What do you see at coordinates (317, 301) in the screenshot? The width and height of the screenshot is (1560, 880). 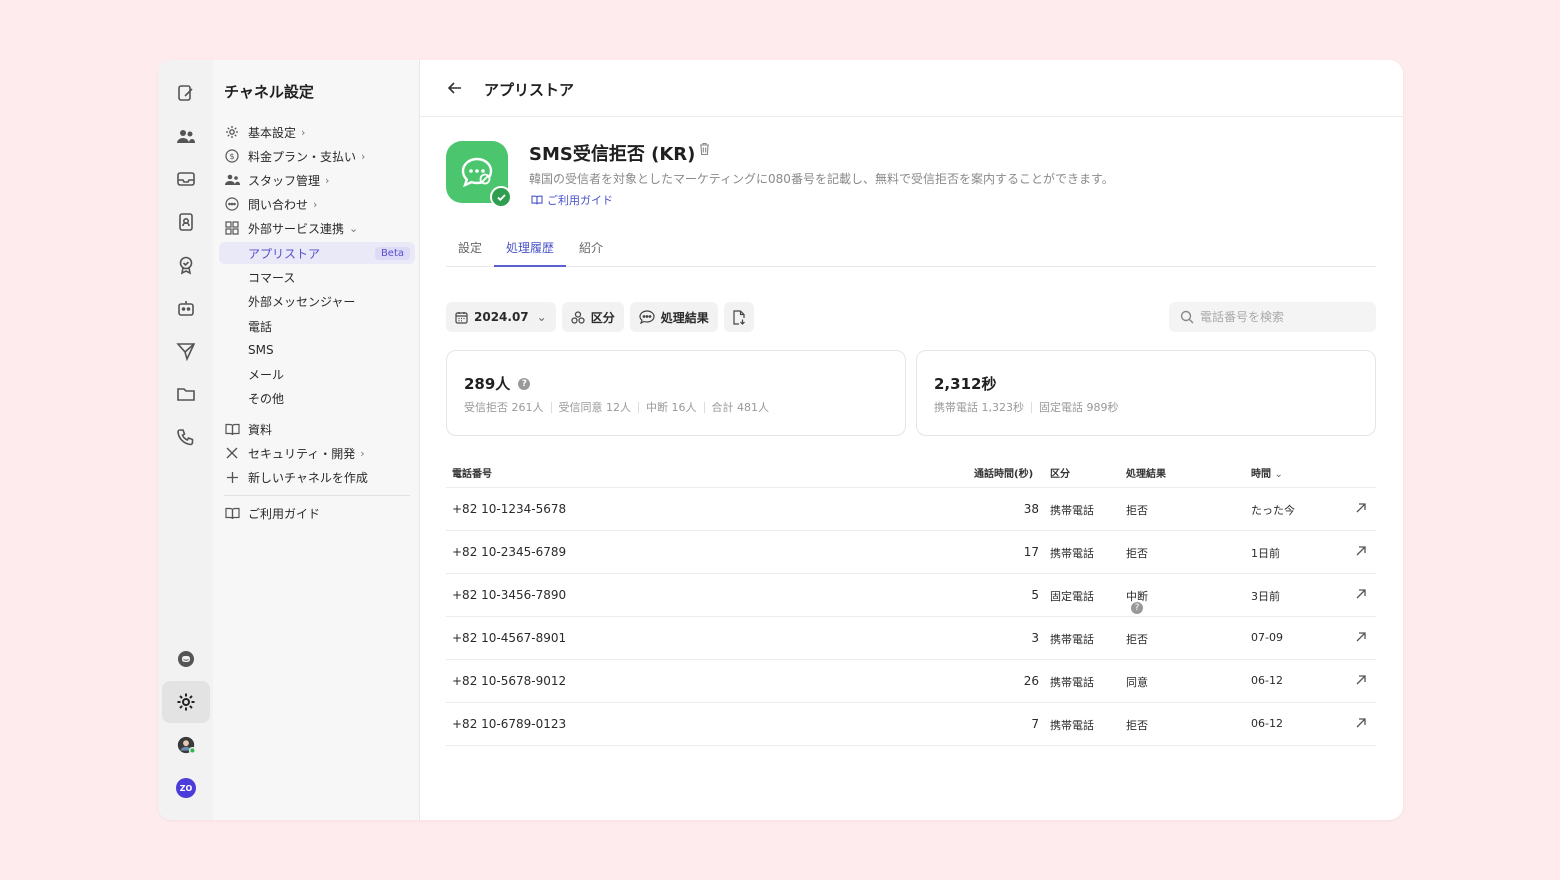 I see `sidebar-subitem-external-messenger: 外部メッセンジャー` at bounding box center [317, 301].